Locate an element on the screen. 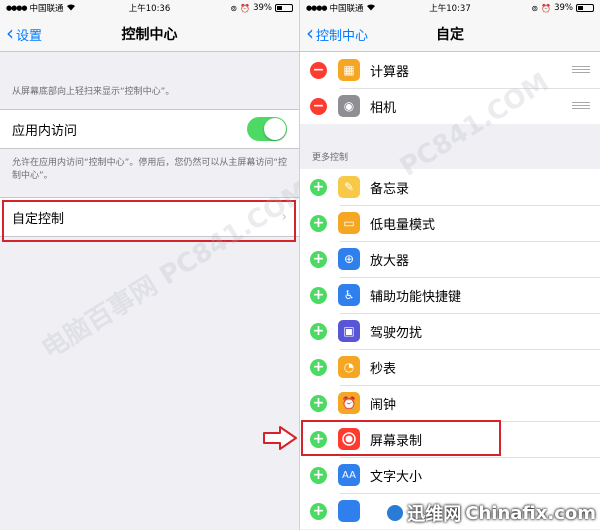  control-label: 放大器 is located at coordinates (390, 261).